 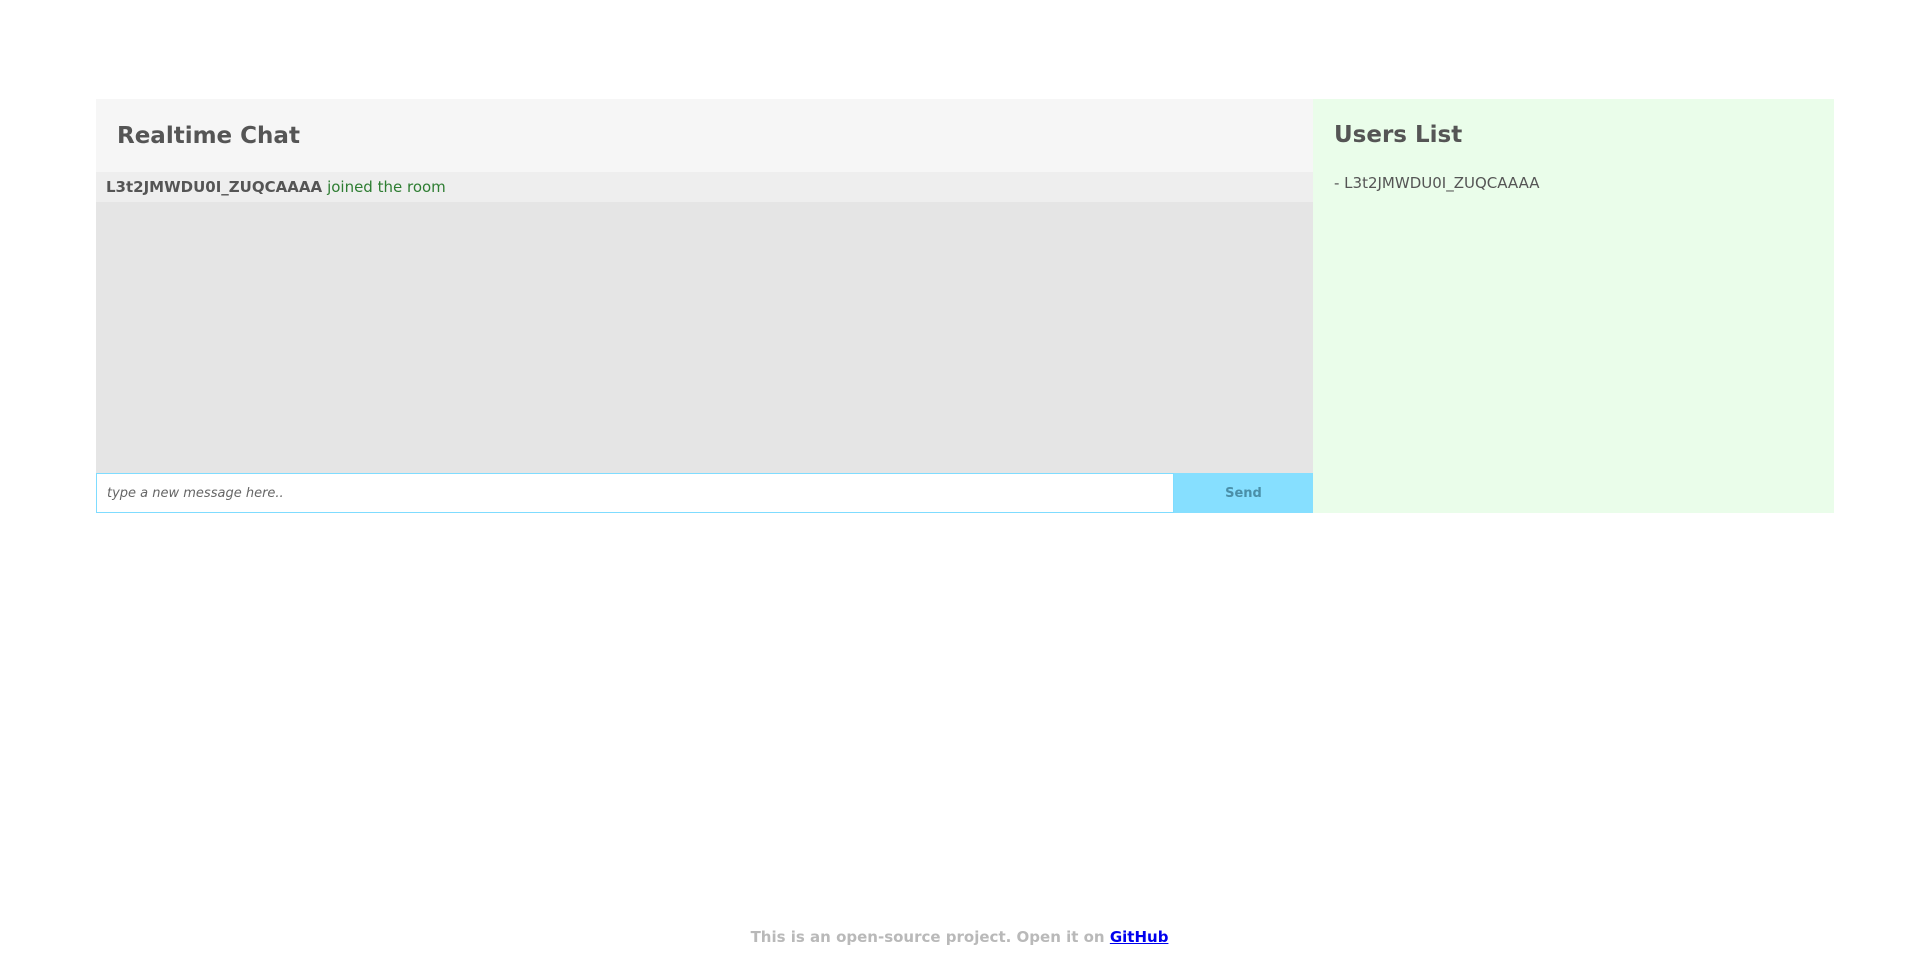 What do you see at coordinates (1437, 183) in the screenshot?
I see `user-list-item: - L3t2JMWDU0I_ZUQCAAAA` at bounding box center [1437, 183].